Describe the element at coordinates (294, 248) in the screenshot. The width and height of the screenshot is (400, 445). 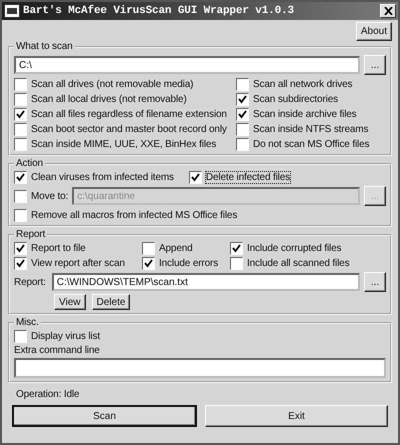
I see `checkbox-label: Include corrupted files` at that location.